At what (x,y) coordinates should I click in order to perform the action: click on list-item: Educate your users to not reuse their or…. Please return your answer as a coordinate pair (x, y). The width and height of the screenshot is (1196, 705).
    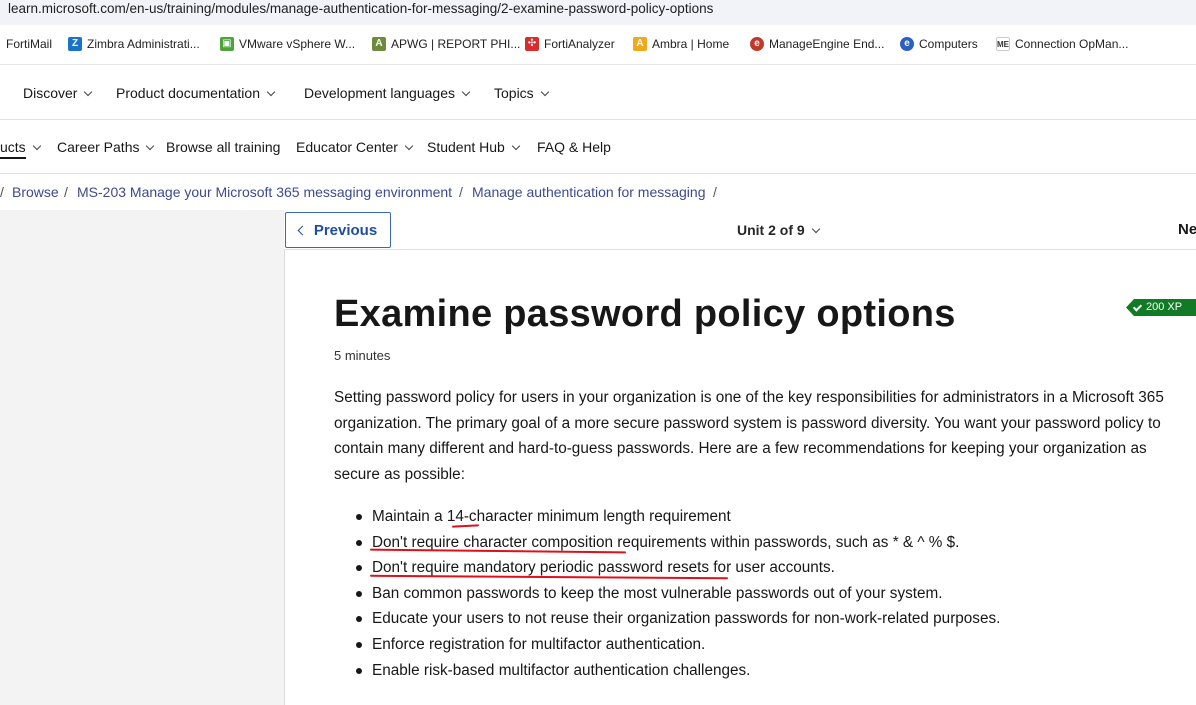
    Looking at the image, I should click on (767, 619).